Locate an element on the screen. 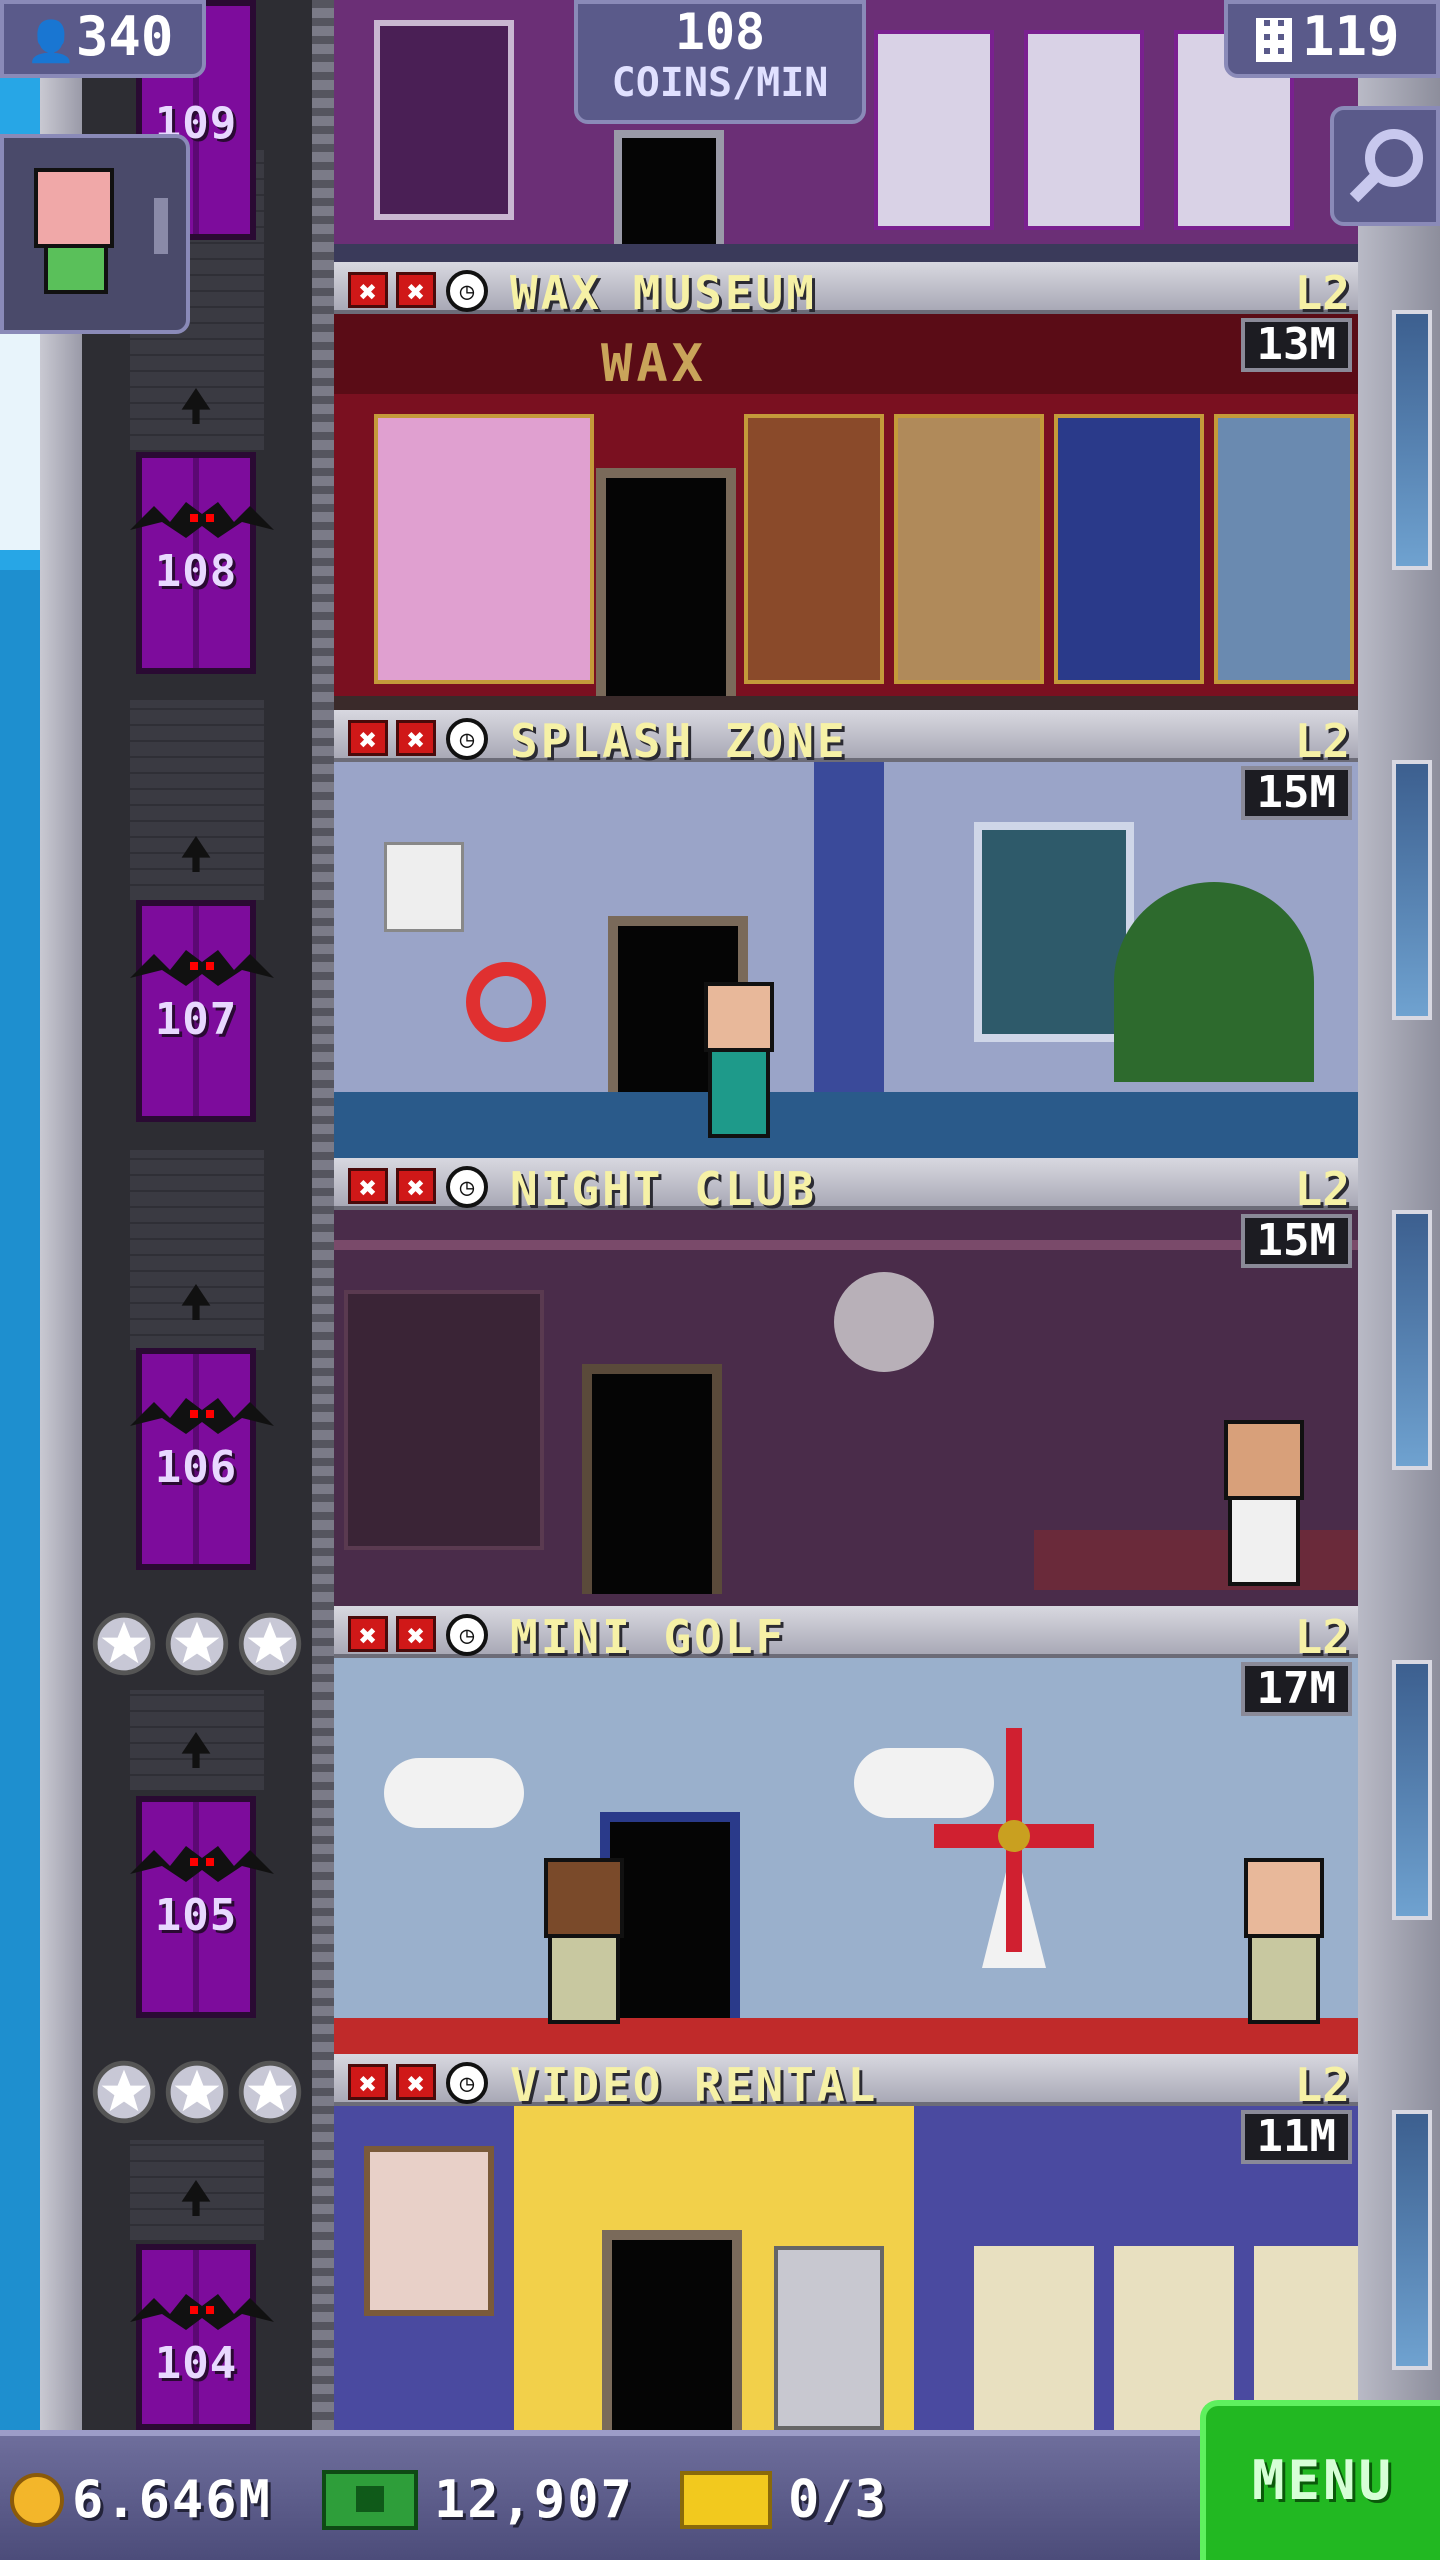 The height and width of the screenshot is (2560, 1440). population-value: 340 is located at coordinates (124, 36).